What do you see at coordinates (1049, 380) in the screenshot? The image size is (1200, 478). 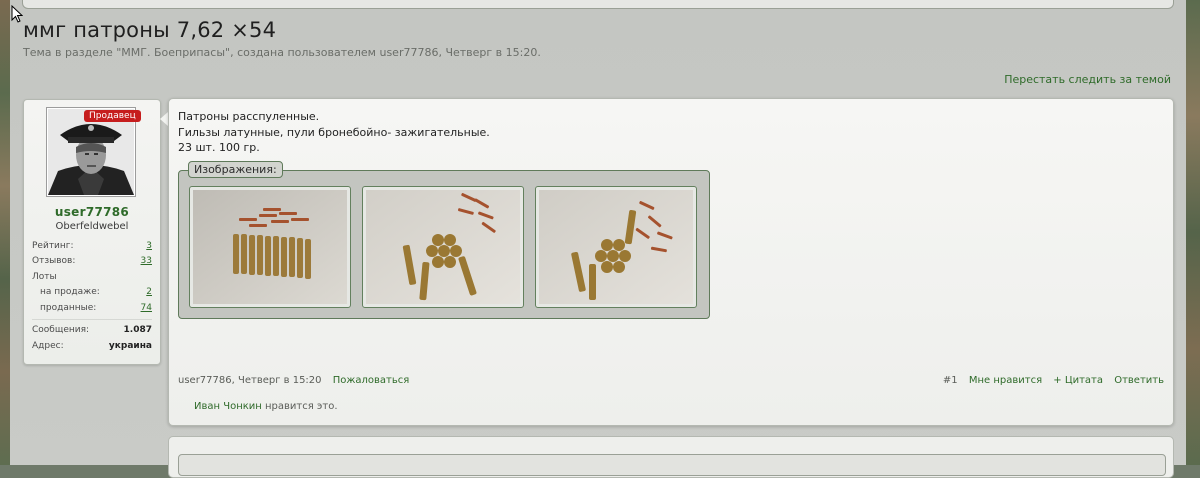 I see `post-actions: #1 Мне нравится + Цитата Ответить` at bounding box center [1049, 380].